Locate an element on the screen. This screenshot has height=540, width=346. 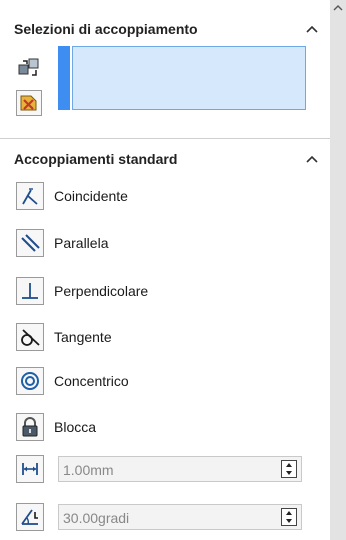
perpendicular-icon is located at coordinates (30, 291).